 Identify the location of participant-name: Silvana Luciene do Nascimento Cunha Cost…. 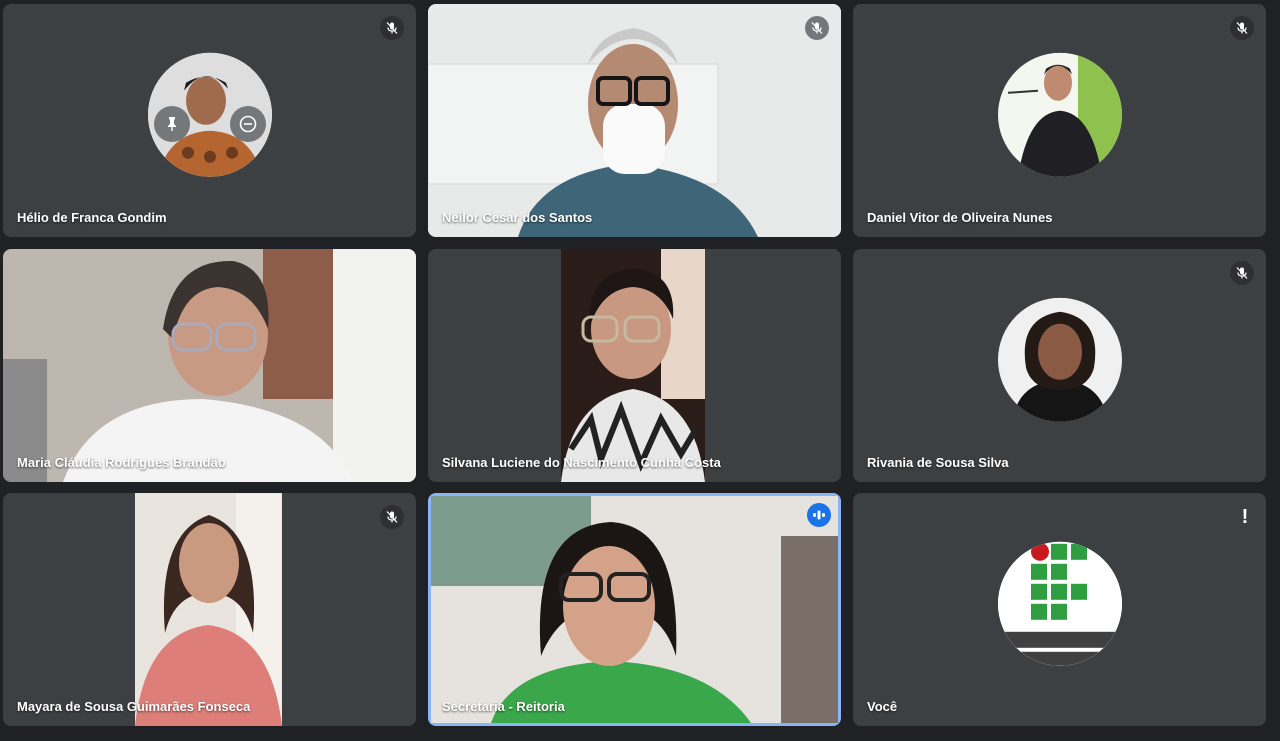
(581, 462).